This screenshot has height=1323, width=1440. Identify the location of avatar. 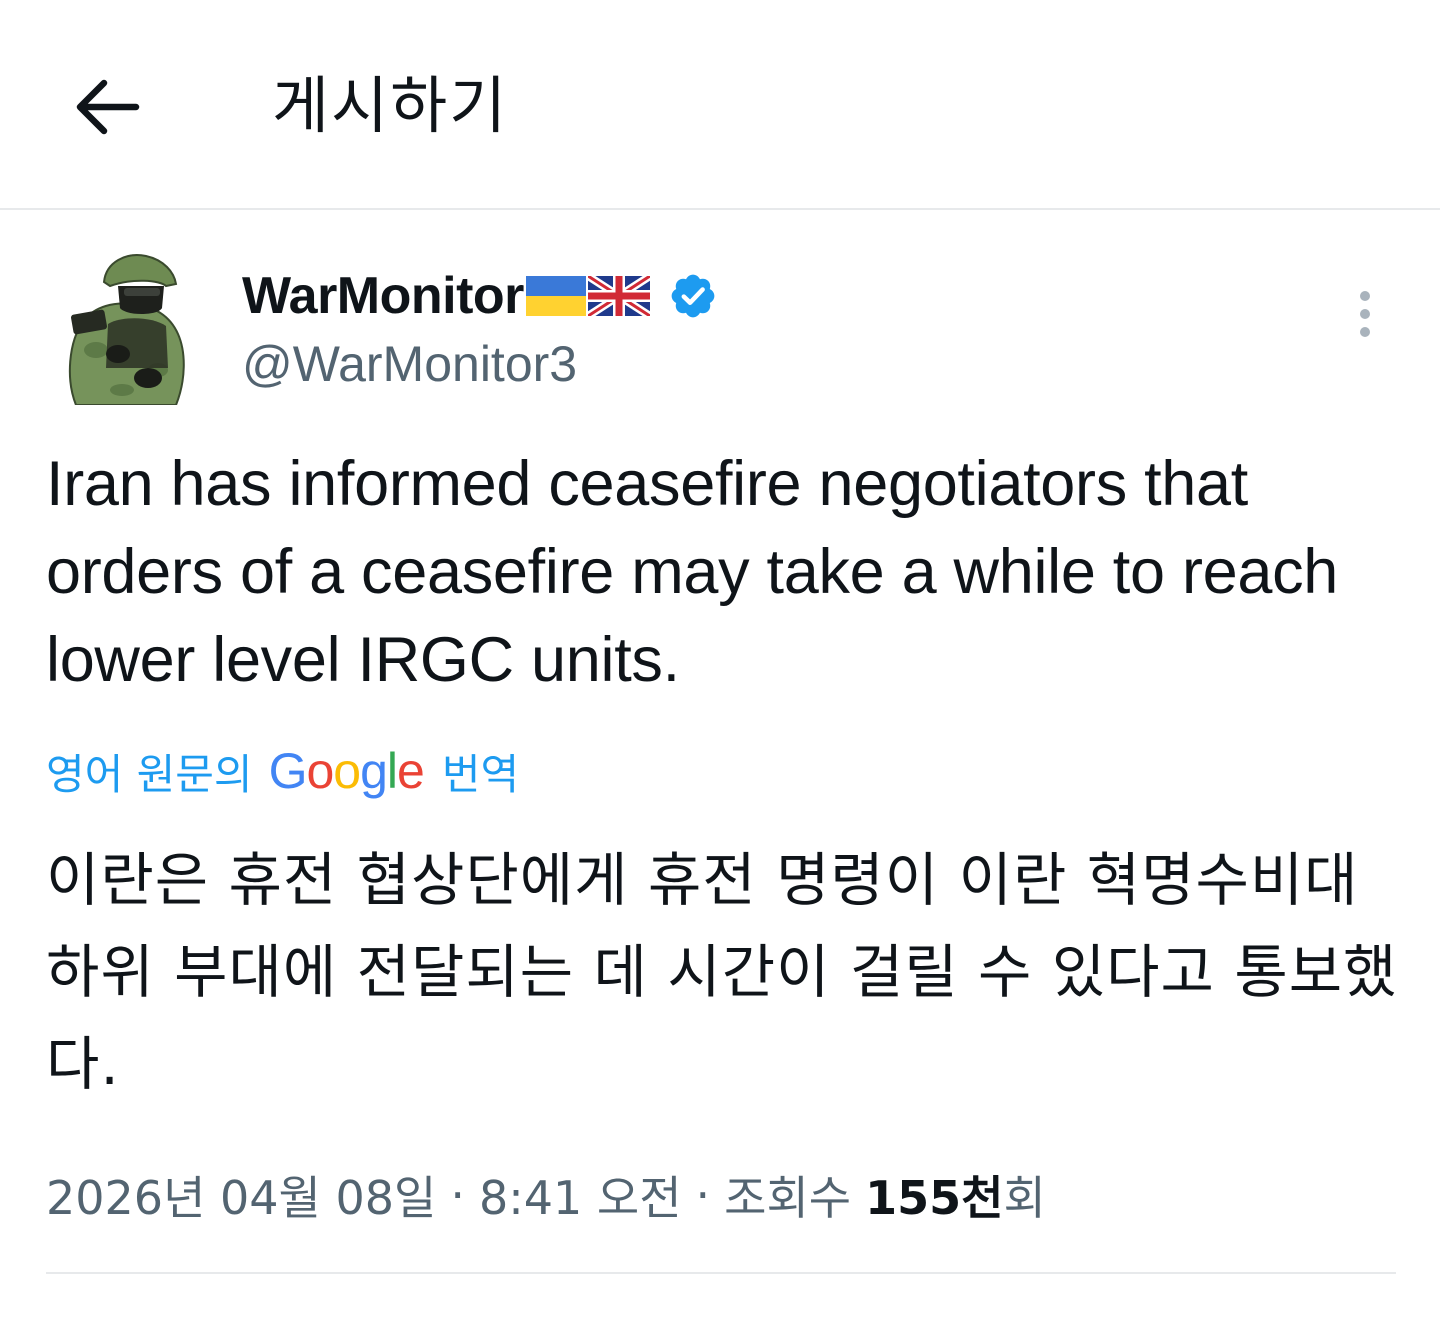
(126, 328).